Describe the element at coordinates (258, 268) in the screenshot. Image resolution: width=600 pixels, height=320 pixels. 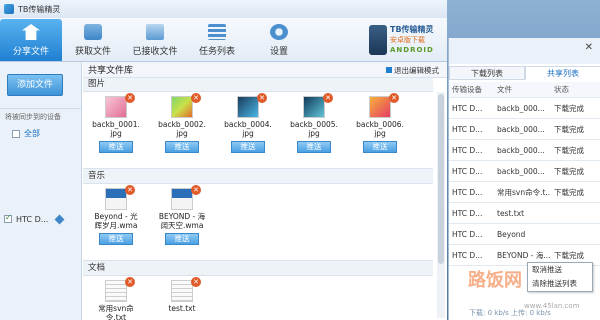
I see `documents-section-header: 文档` at that location.